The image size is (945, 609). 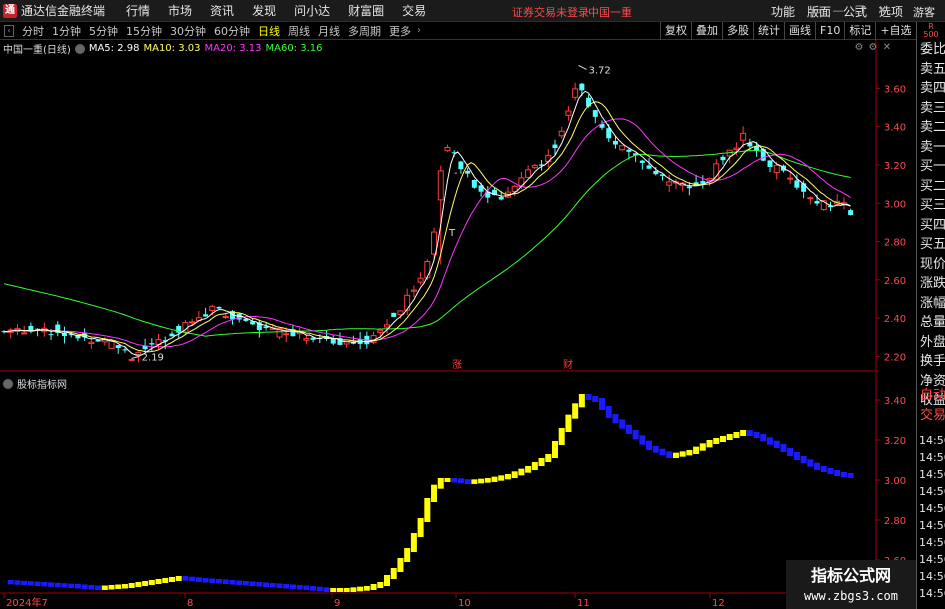 I want to click on period-30min: 30分钟, so click(x=188, y=31).